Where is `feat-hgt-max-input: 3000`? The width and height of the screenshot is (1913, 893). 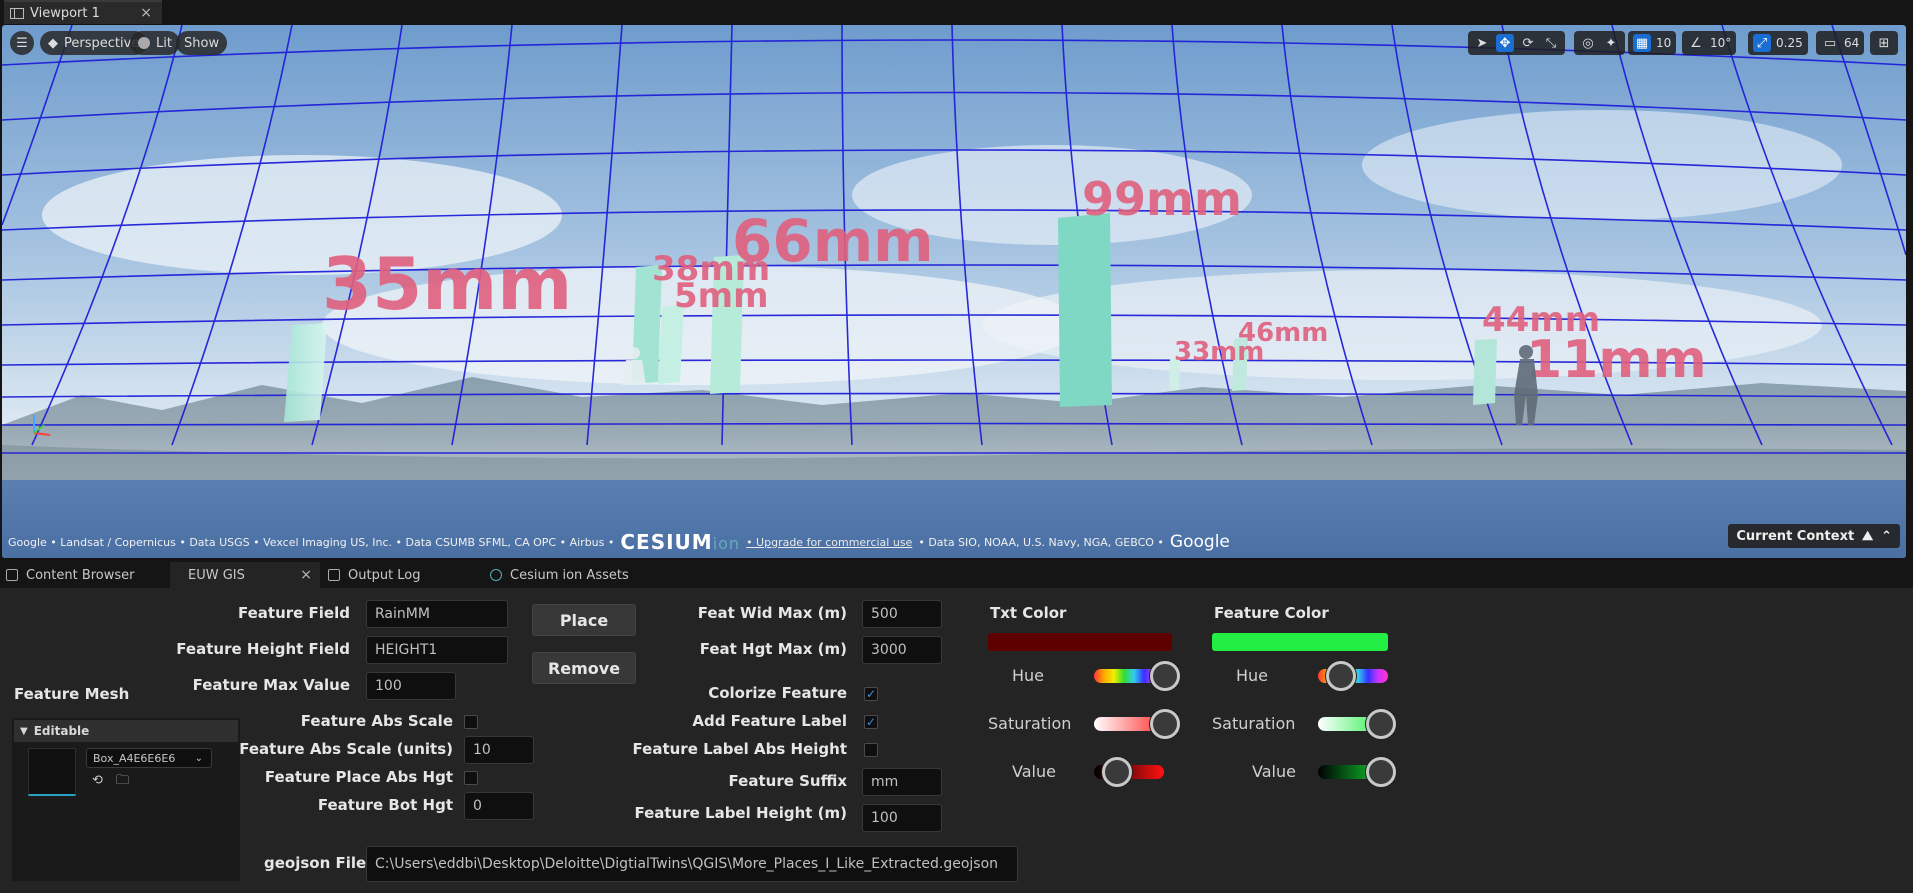 feat-hgt-max-input: 3000 is located at coordinates (902, 650).